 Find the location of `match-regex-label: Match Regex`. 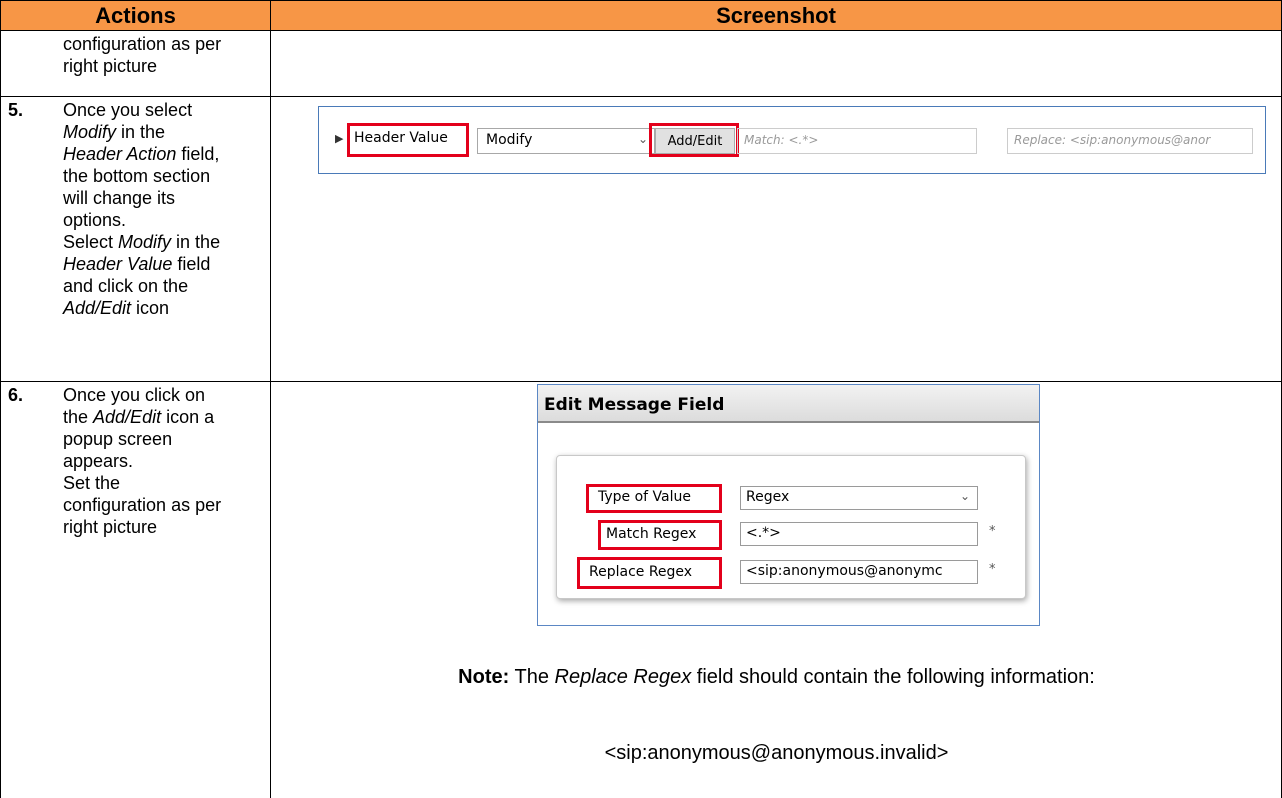

match-regex-label: Match Regex is located at coordinates (651, 534).